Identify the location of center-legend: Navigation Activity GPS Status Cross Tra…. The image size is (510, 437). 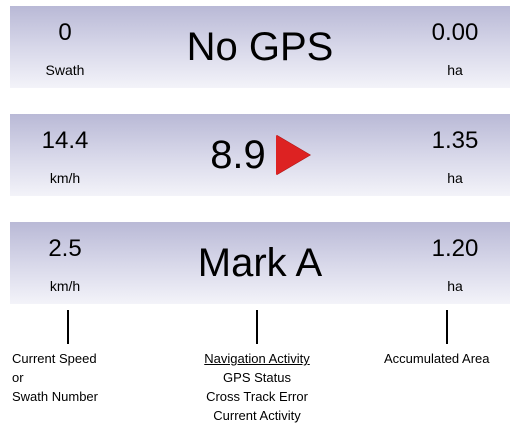
(257, 387).